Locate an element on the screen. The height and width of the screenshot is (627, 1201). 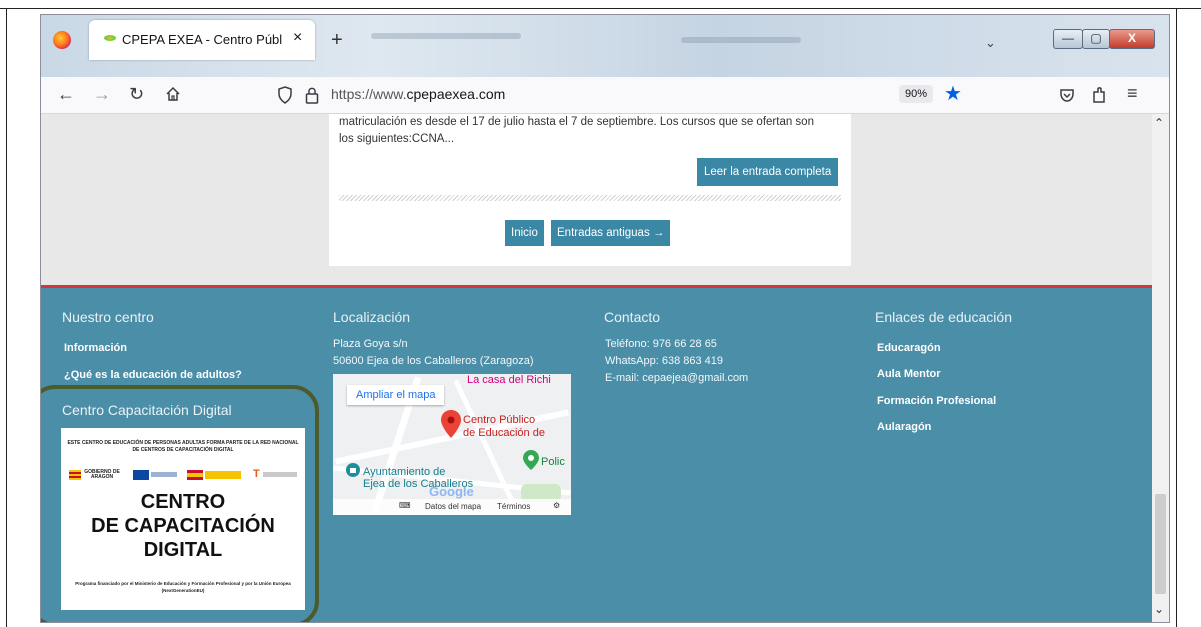
footer-link-aula-mentor: Aula Mentor is located at coordinates (909, 374).